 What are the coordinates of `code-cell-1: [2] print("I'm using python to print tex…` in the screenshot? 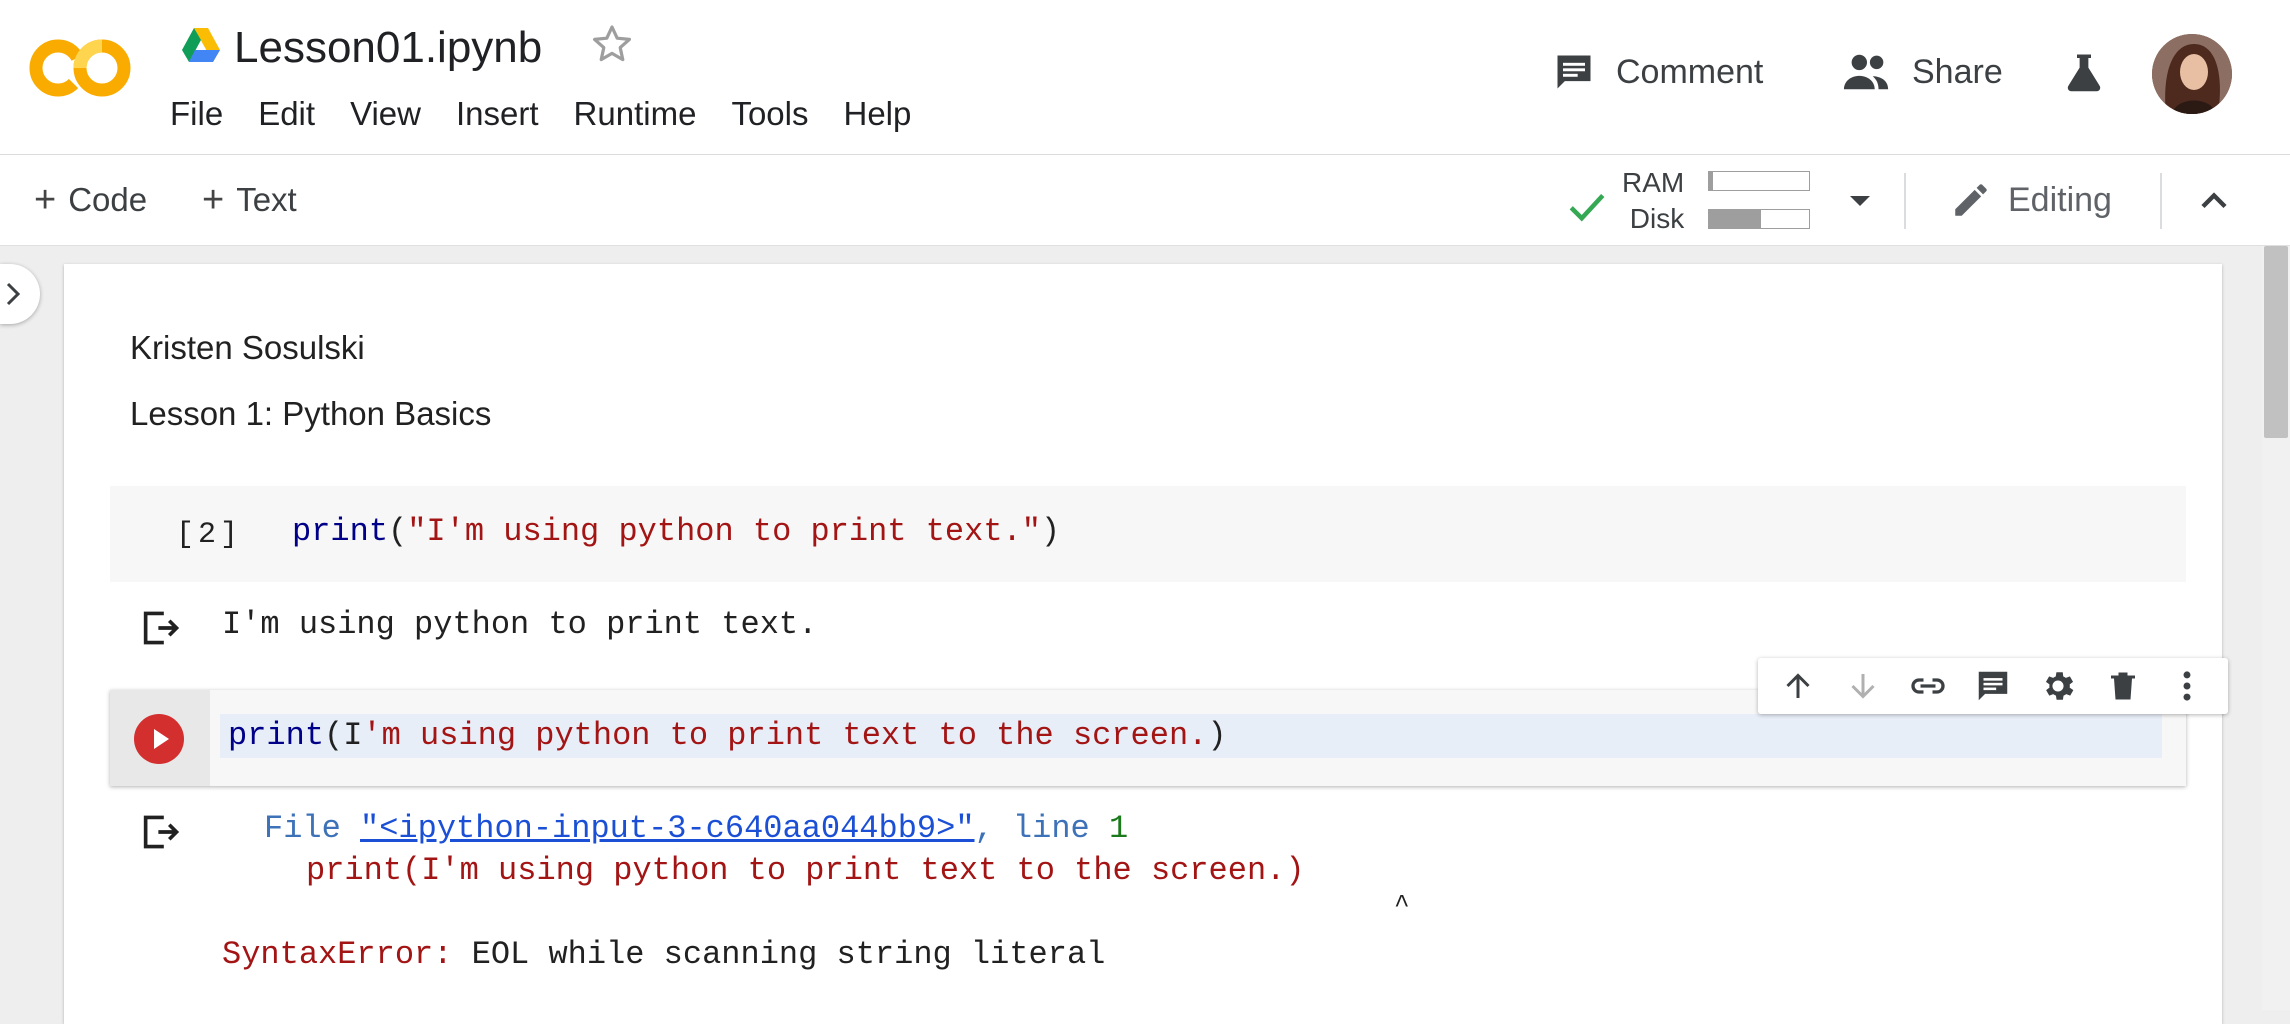 It's located at (1148, 534).